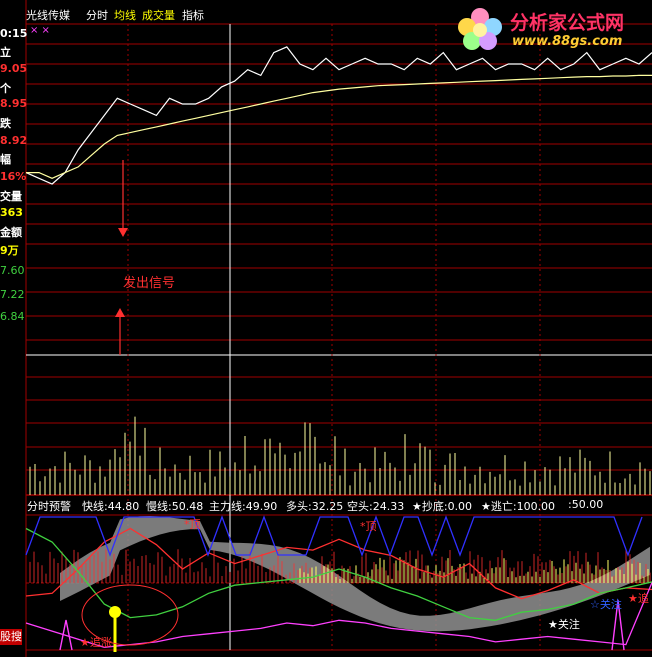 This screenshot has width=652, height=657. I want to click on legend-long: 多头:32.25, so click(315, 506).